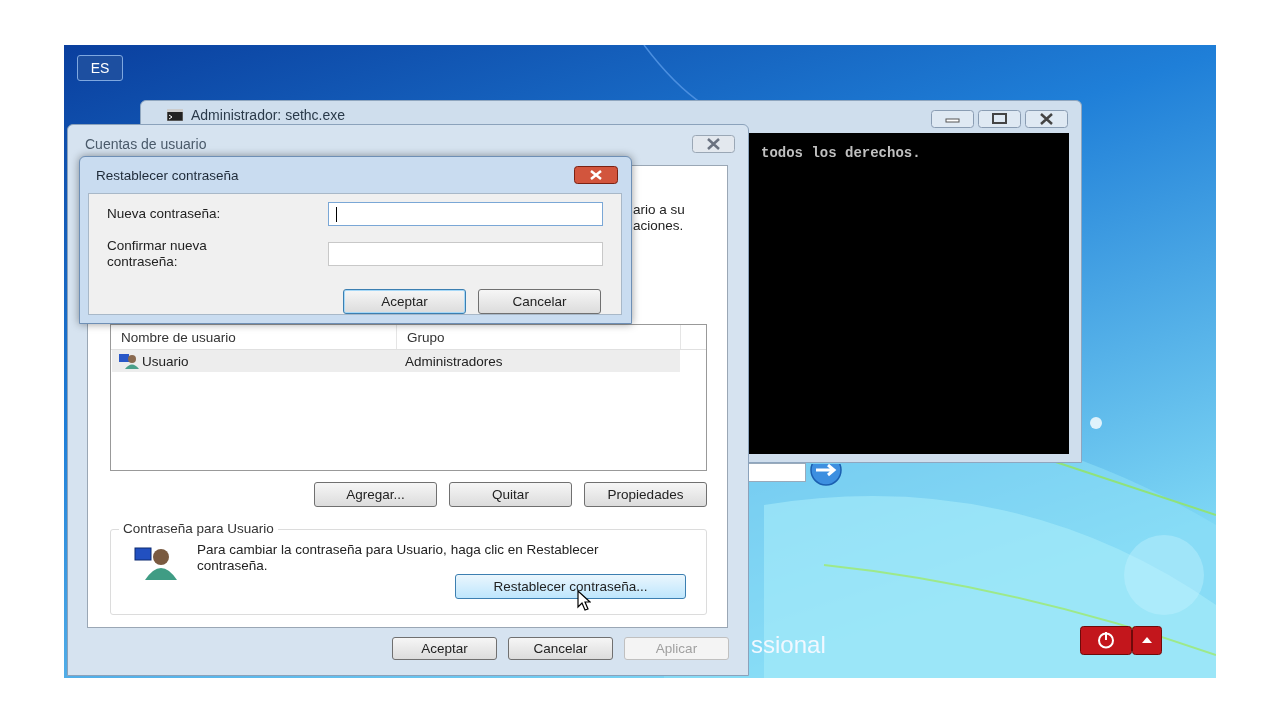  I want to click on edition-text: ssional, so click(788, 645).